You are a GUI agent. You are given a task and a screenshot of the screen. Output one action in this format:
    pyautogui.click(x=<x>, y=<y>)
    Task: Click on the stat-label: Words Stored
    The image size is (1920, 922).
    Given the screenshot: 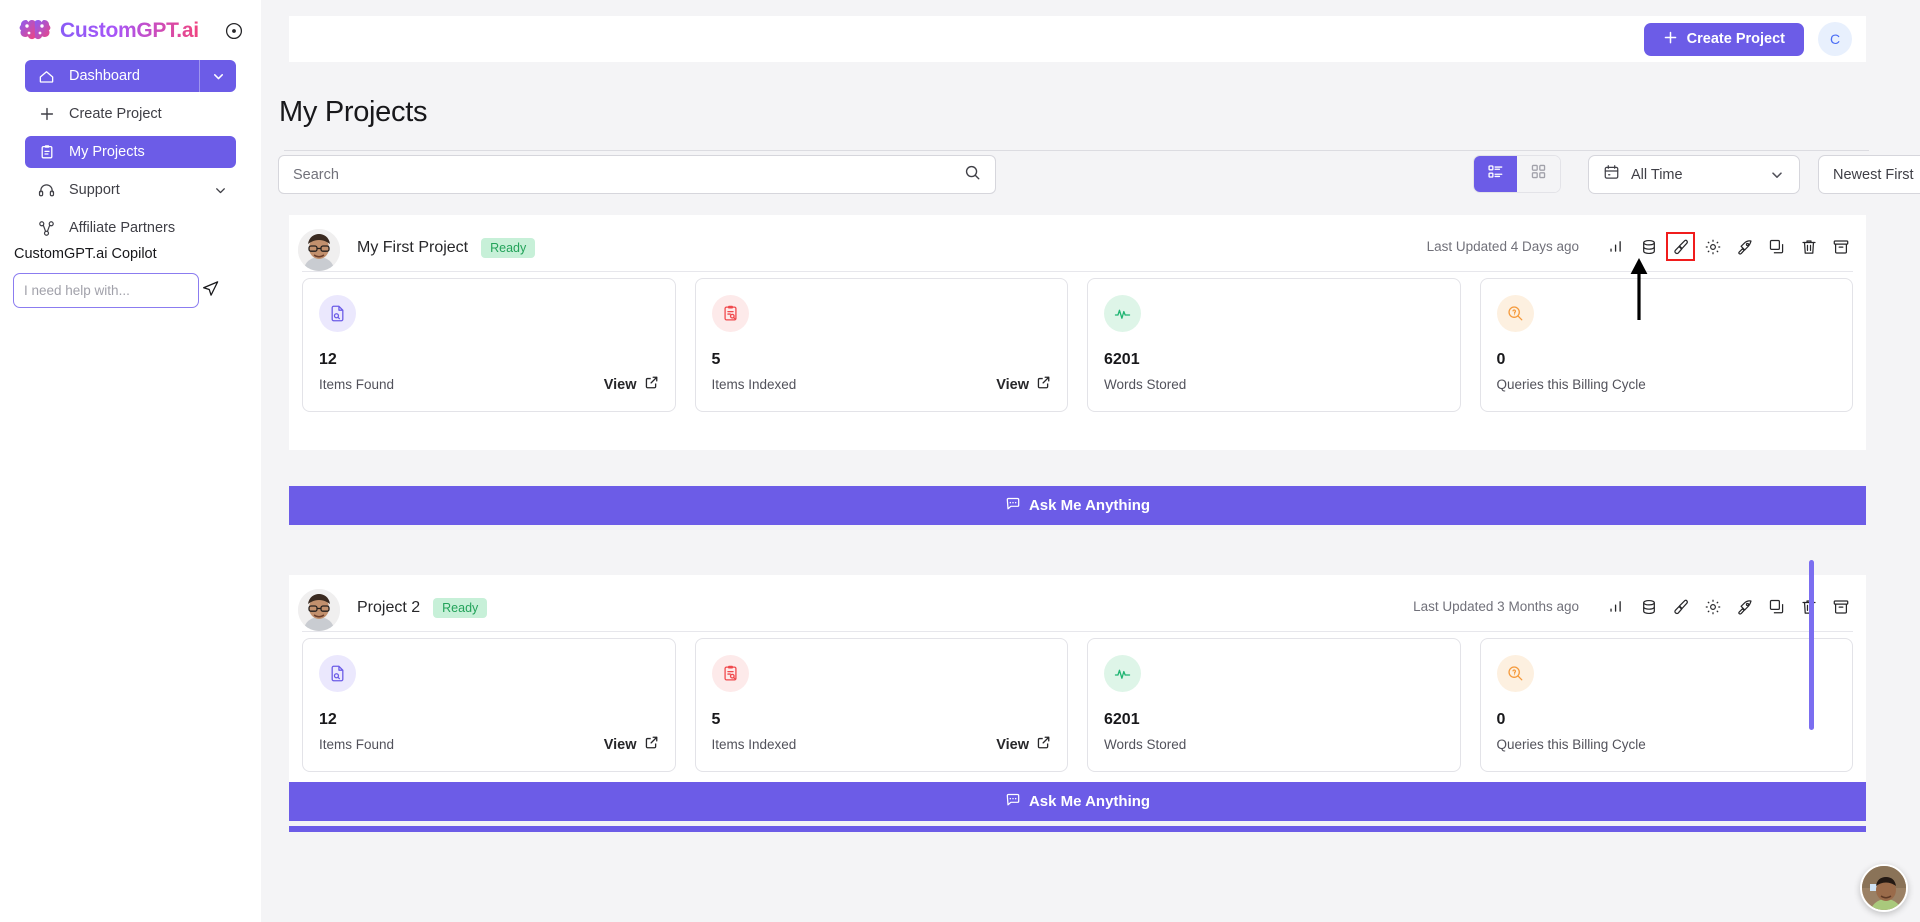 What is the action you would take?
    pyautogui.click(x=1145, y=744)
    